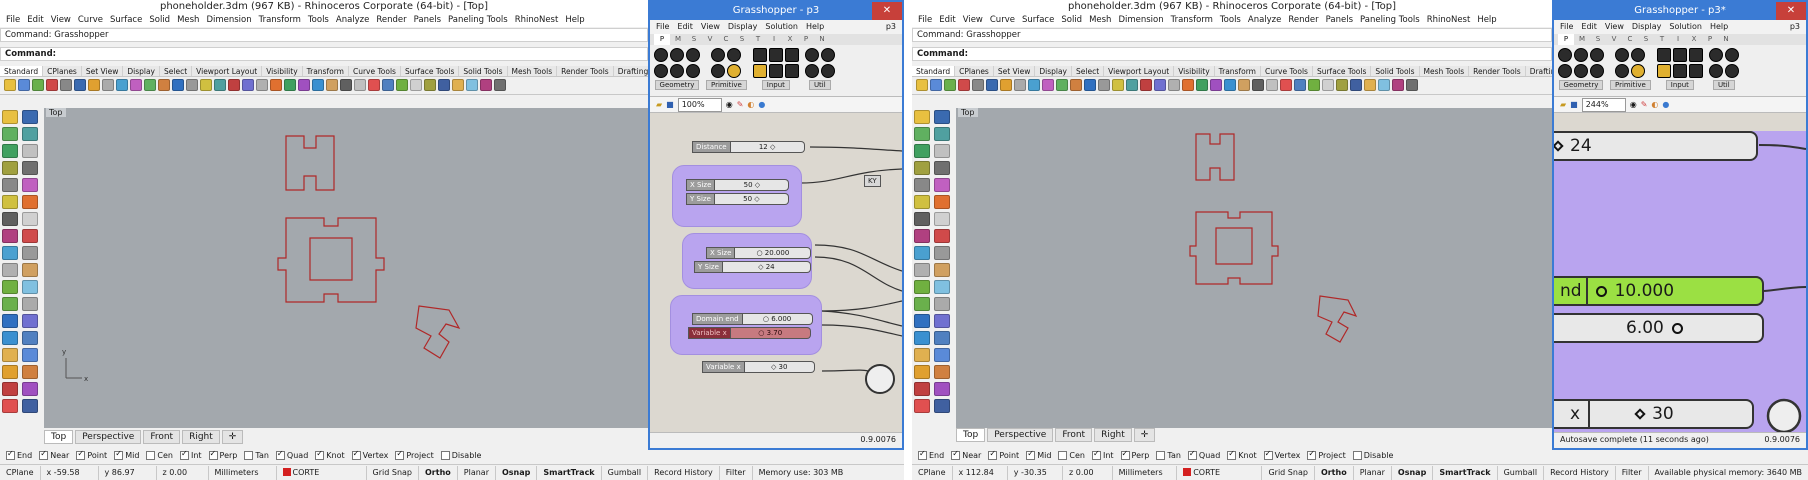  I want to click on osnap-checkbox: Vertex, so click(1281, 454).